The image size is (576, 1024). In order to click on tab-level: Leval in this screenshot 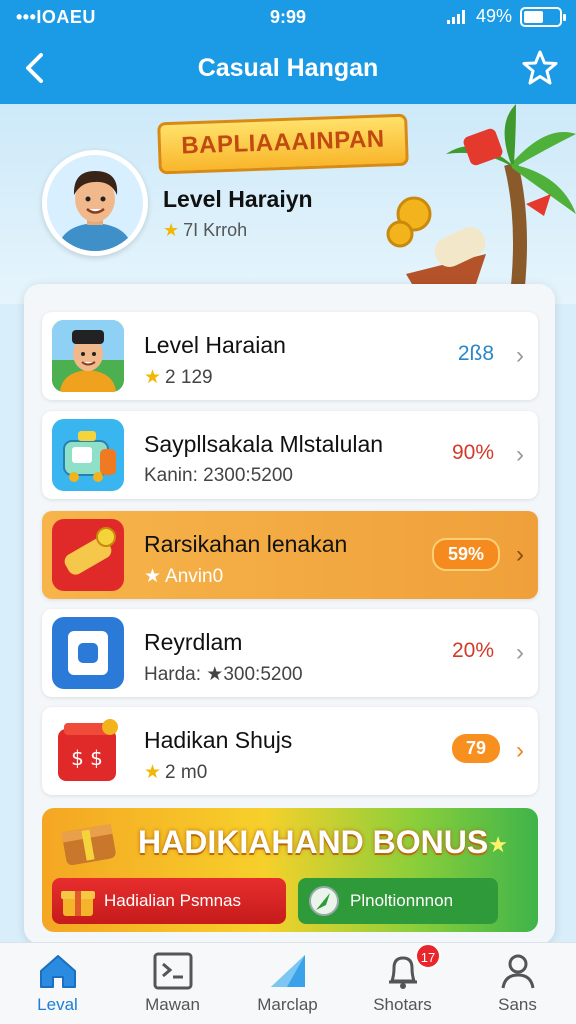, I will do `click(57, 983)`.